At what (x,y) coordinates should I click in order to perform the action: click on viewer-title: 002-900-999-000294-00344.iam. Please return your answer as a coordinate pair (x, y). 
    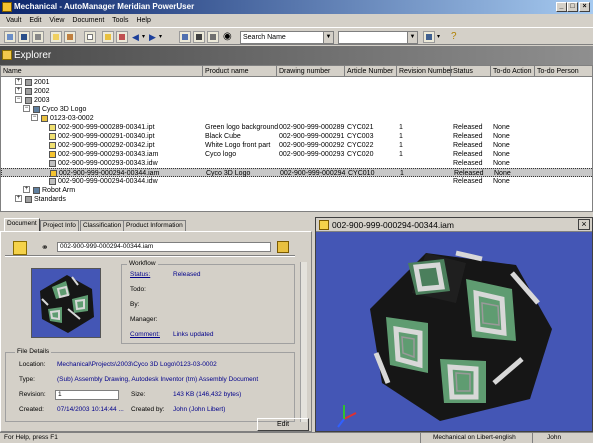
    Looking at the image, I should click on (393, 225).